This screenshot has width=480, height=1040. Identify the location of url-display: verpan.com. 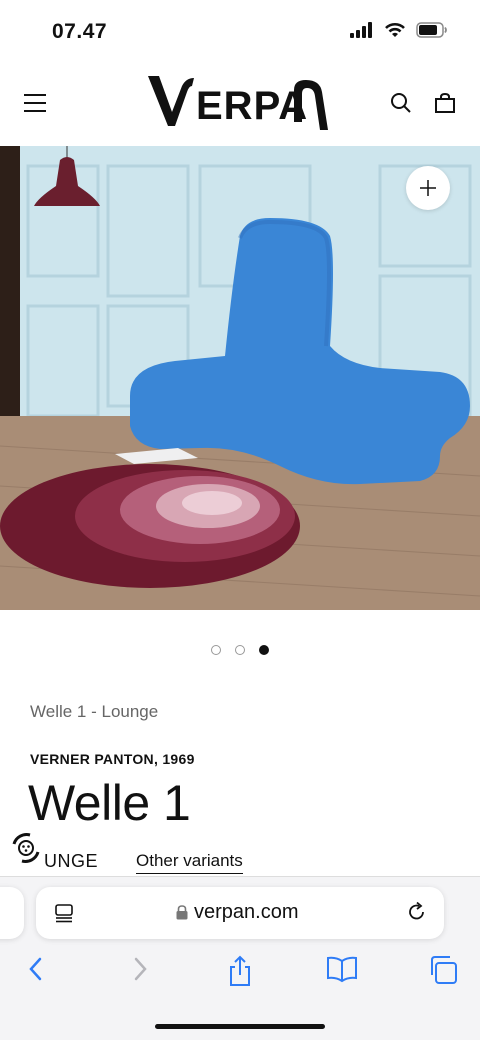
(237, 912).